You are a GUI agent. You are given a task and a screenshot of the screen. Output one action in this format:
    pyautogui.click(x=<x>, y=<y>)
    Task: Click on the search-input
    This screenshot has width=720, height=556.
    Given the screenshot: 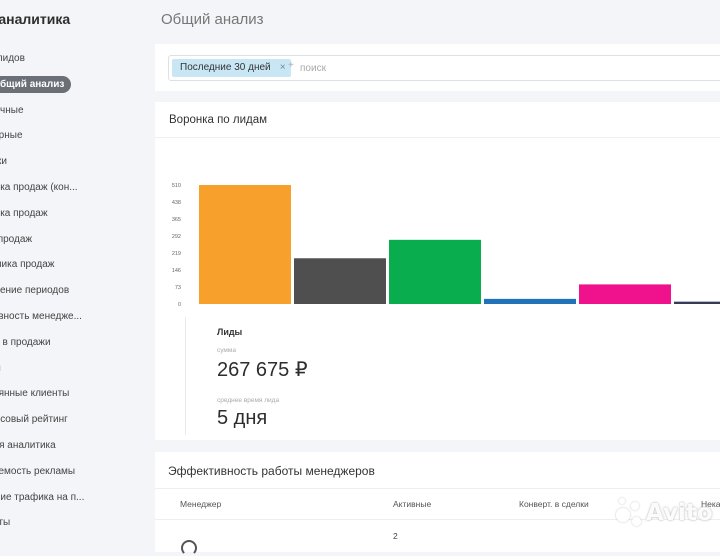 What is the action you would take?
    pyautogui.click(x=400, y=68)
    